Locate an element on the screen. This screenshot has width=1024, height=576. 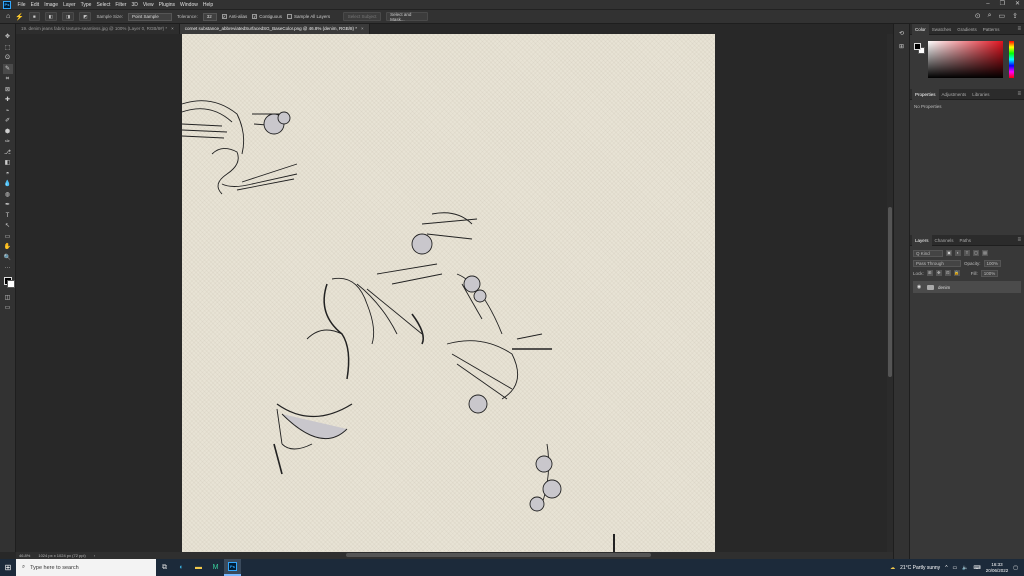
rectangle-tool-icon: ▭ is located at coordinates (8, 237).